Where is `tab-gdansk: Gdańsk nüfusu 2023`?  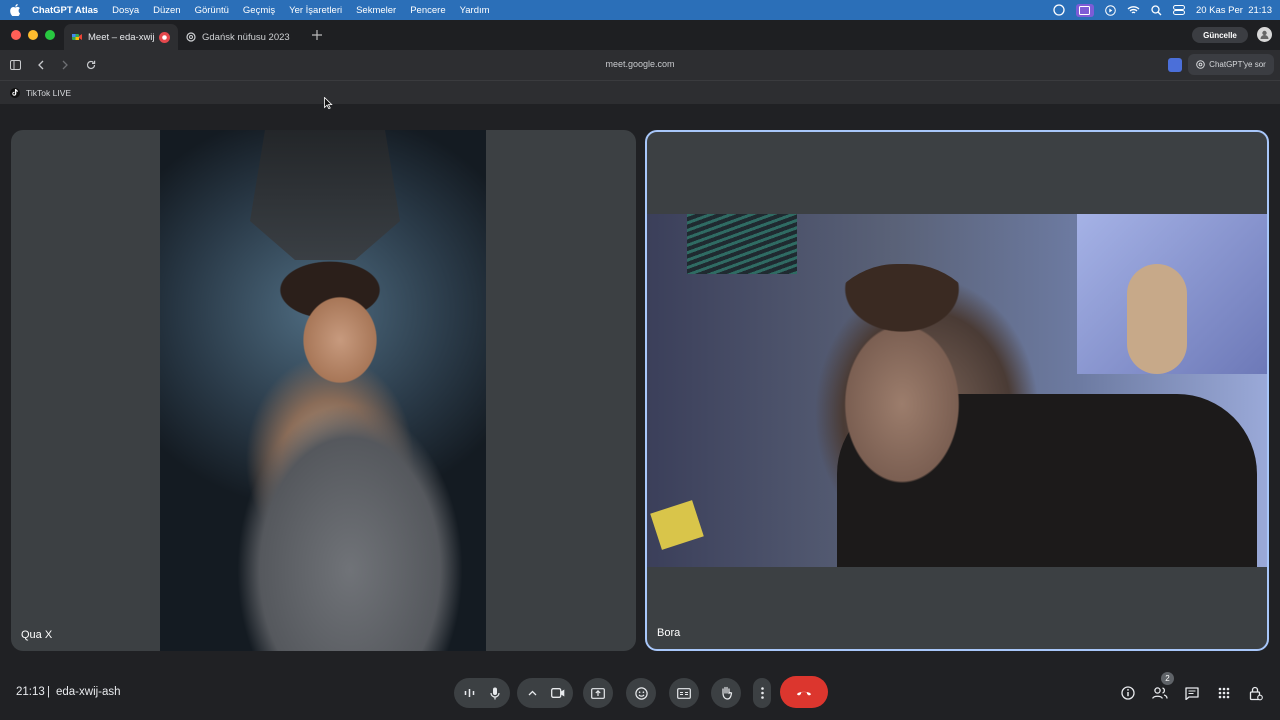 tab-gdansk: Gdańsk nüfusu 2023 is located at coordinates (240, 37).